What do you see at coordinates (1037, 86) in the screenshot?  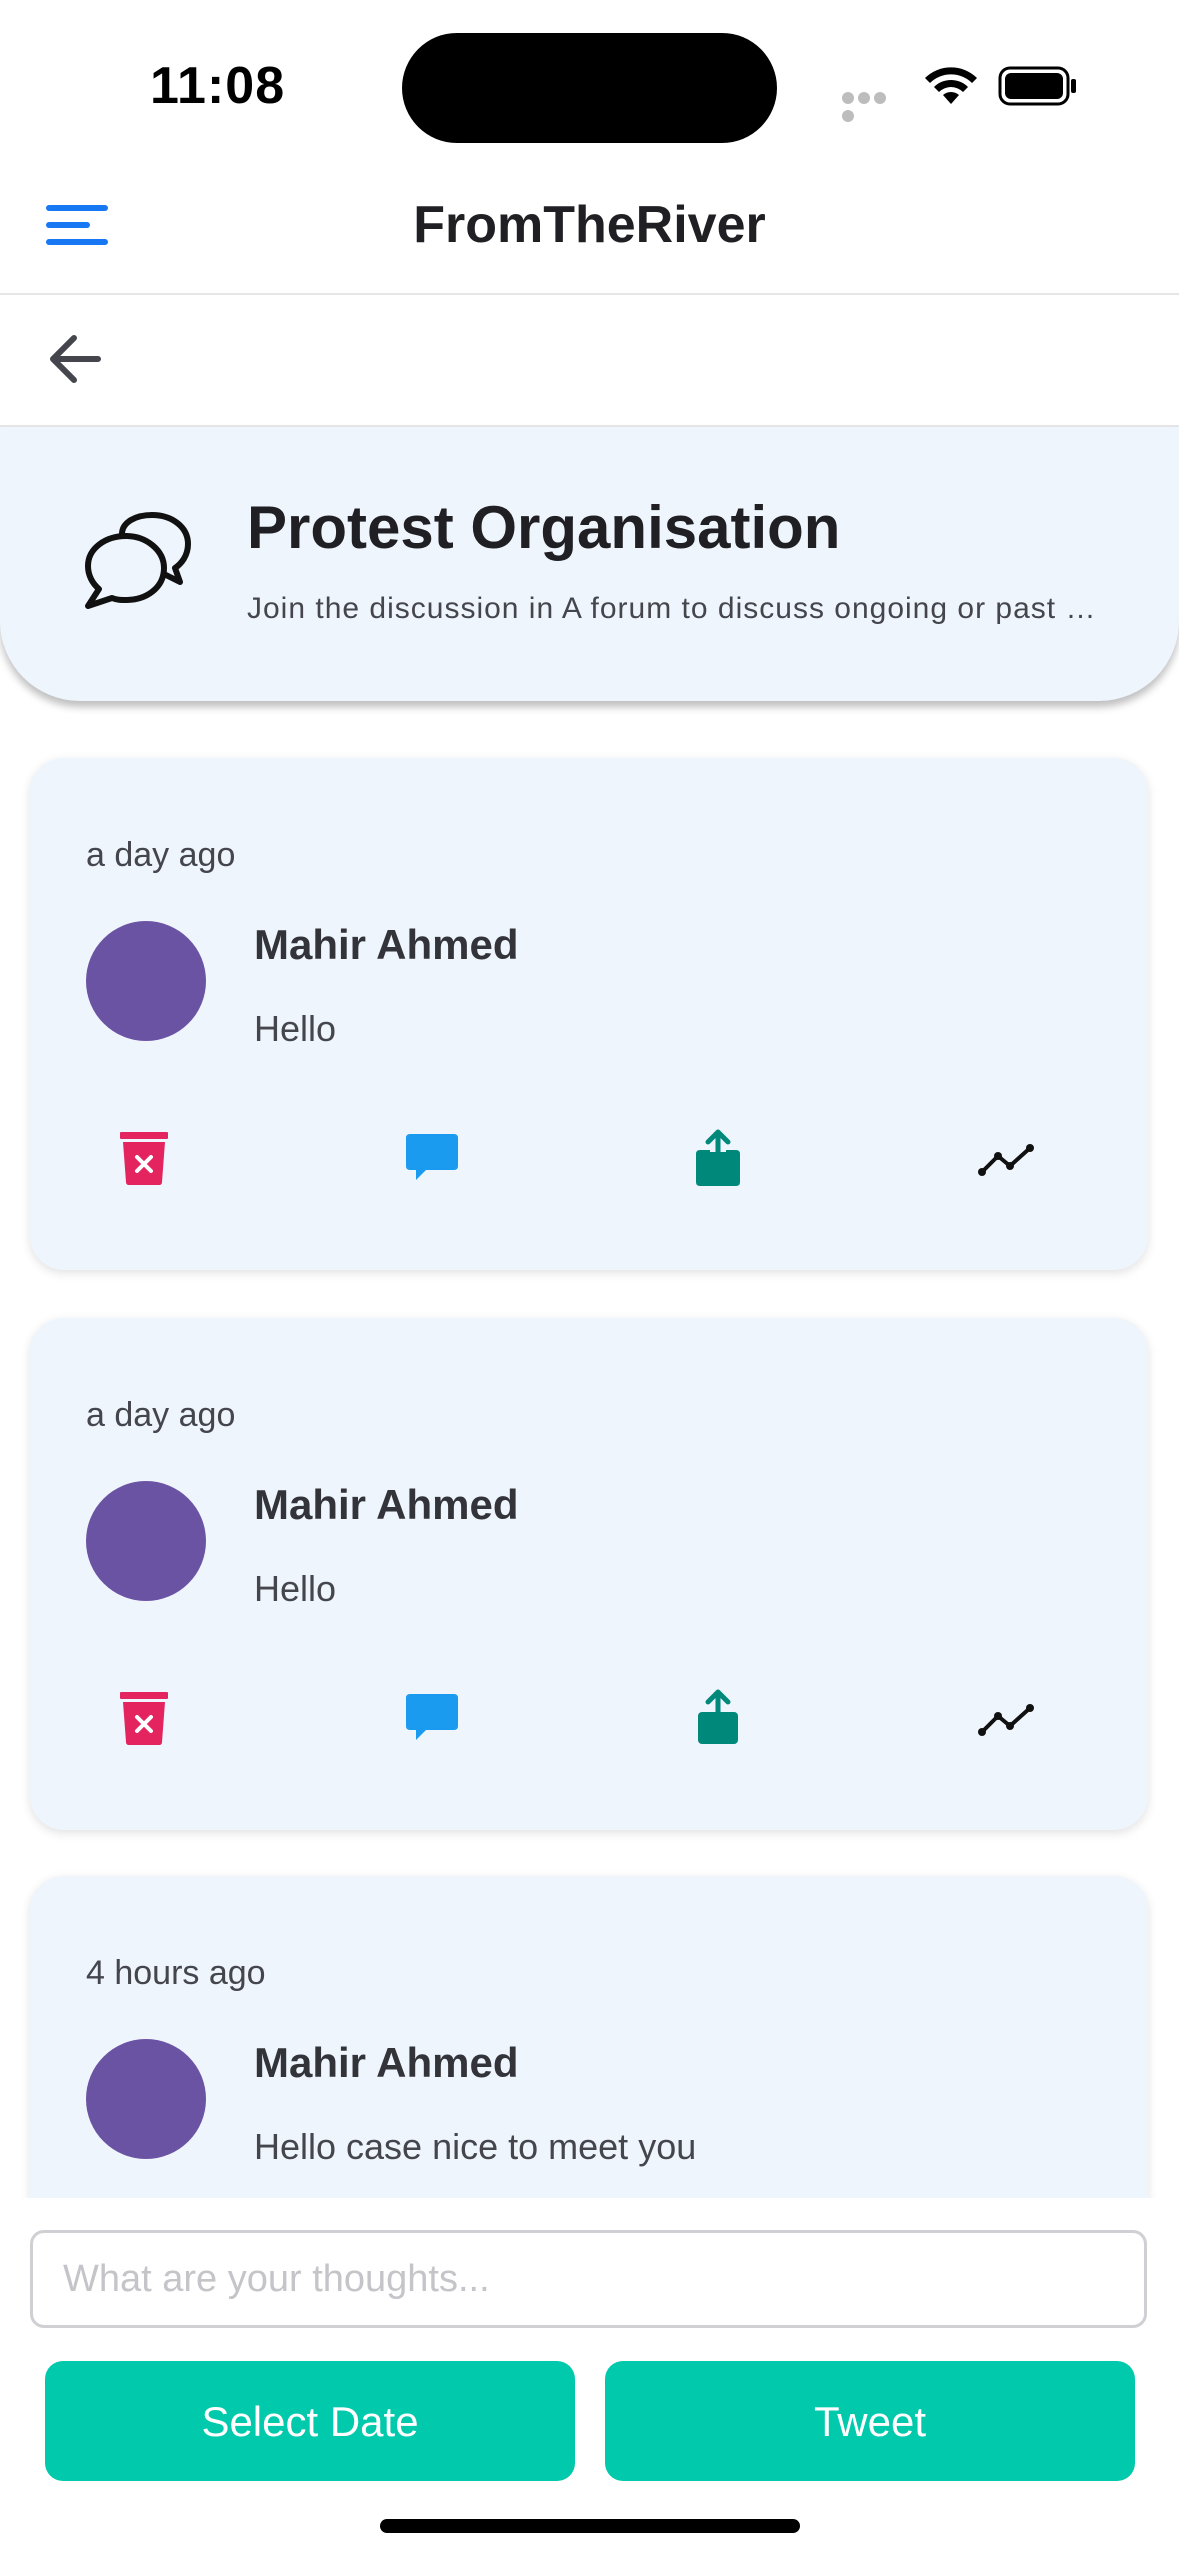 I see `battery-icon` at bounding box center [1037, 86].